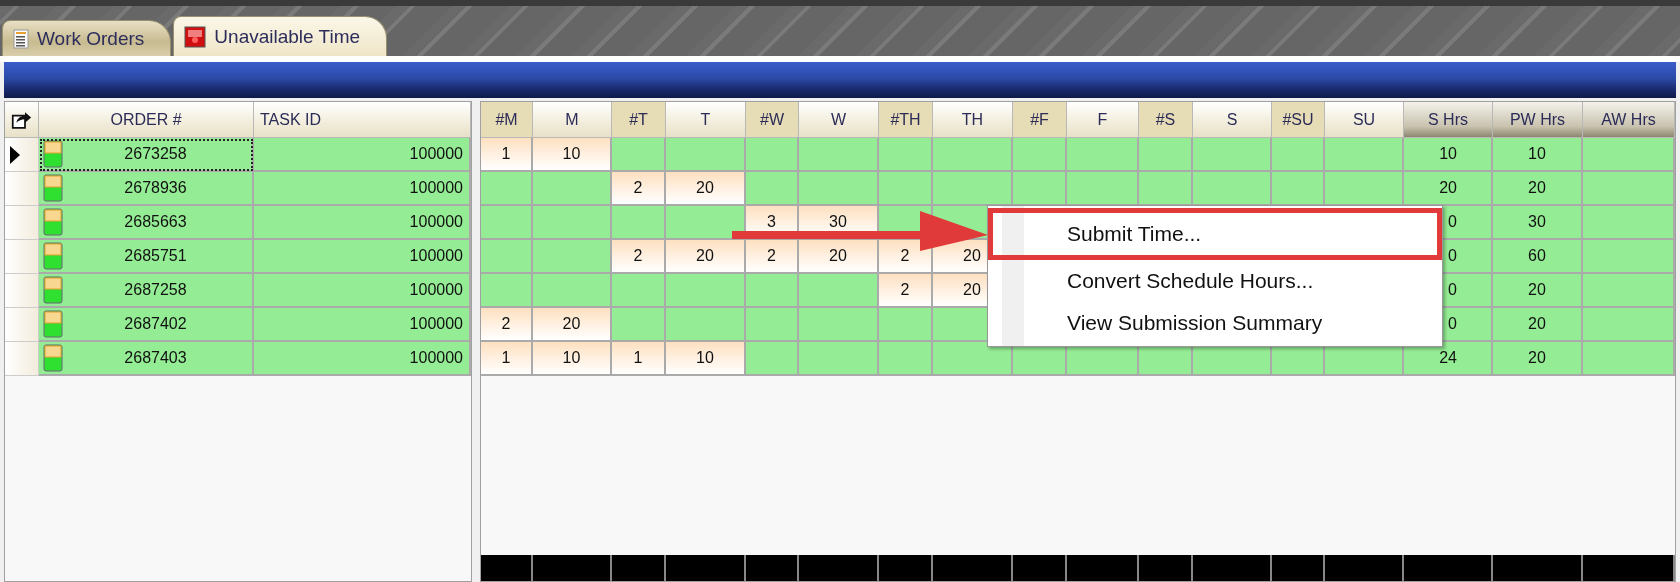 This screenshot has height=582, width=1680. I want to click on order-cell: 2685751, so click(146, 257).